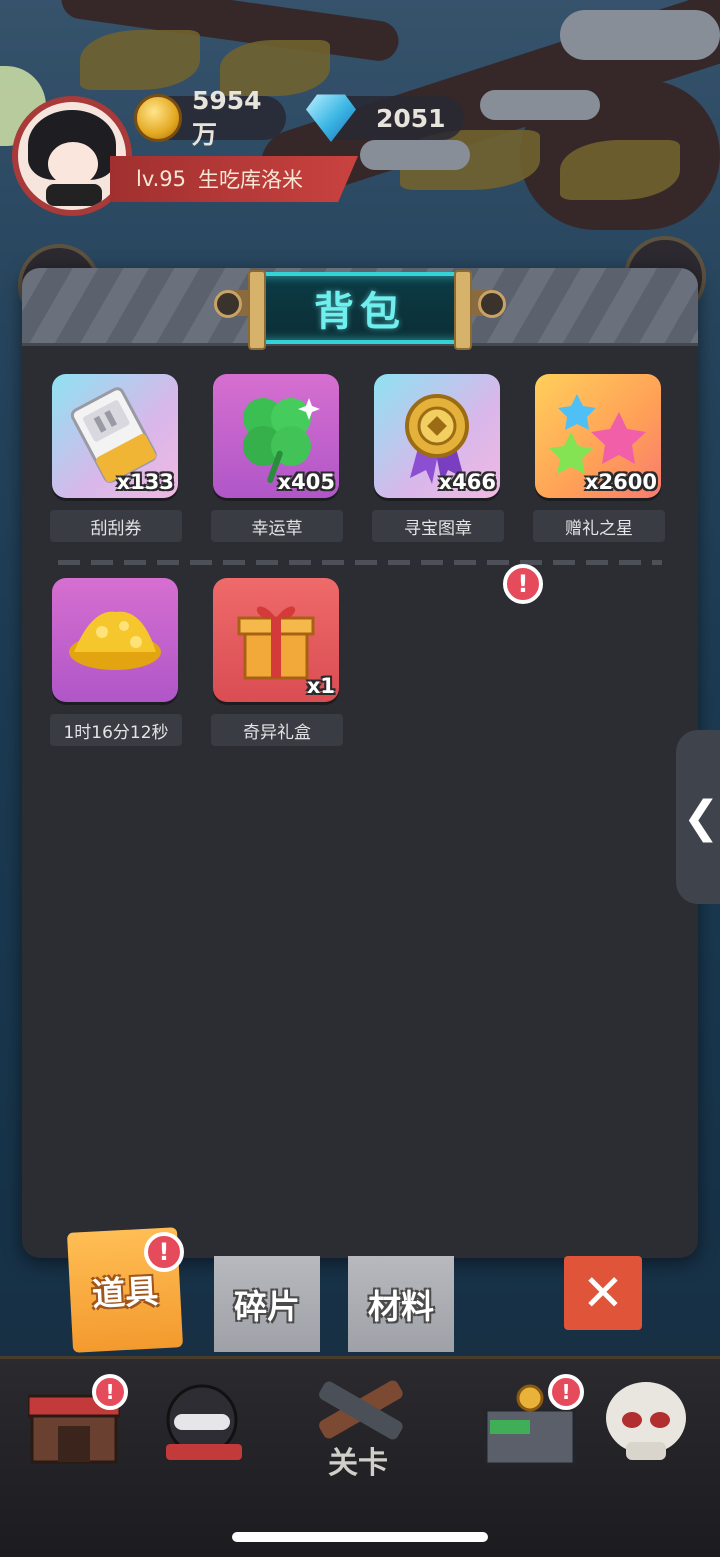 The image size is (720, 1557). What do you see at coordinates (164, 1252) in the screenshot?
I see `tab-items-alert-icon: !` at bounding box center [164, 1252].